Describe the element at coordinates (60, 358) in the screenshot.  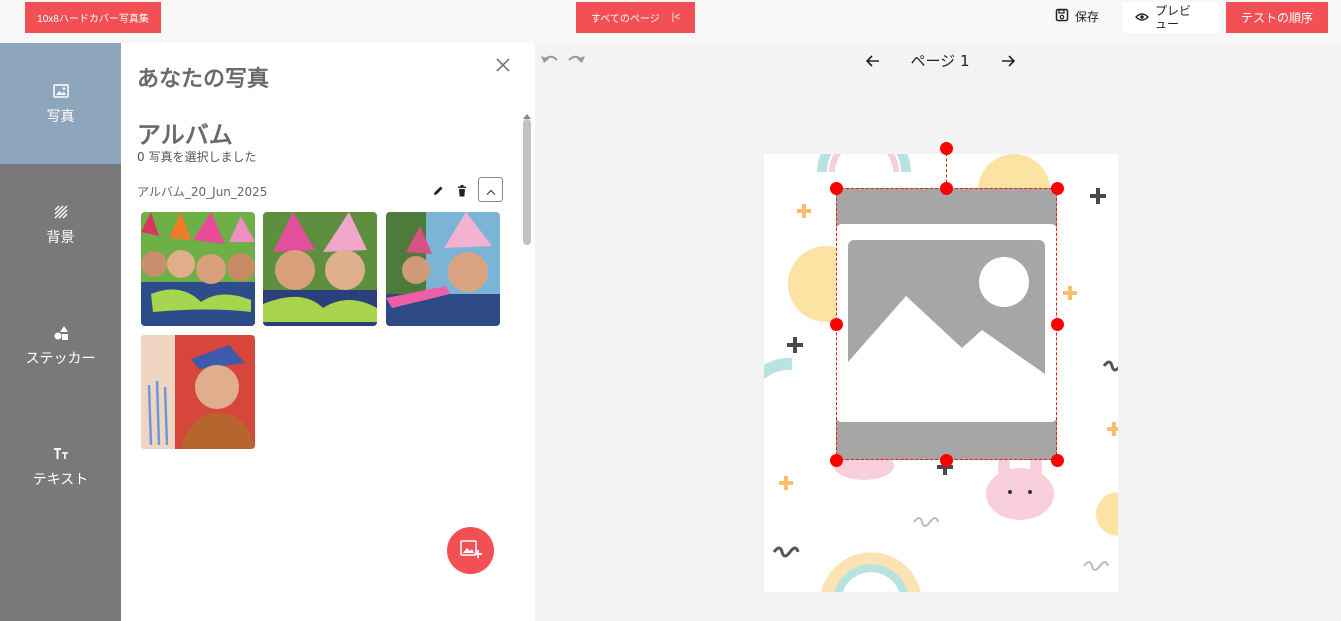
I see `sidebar-item-label: ステッカー` at that location.